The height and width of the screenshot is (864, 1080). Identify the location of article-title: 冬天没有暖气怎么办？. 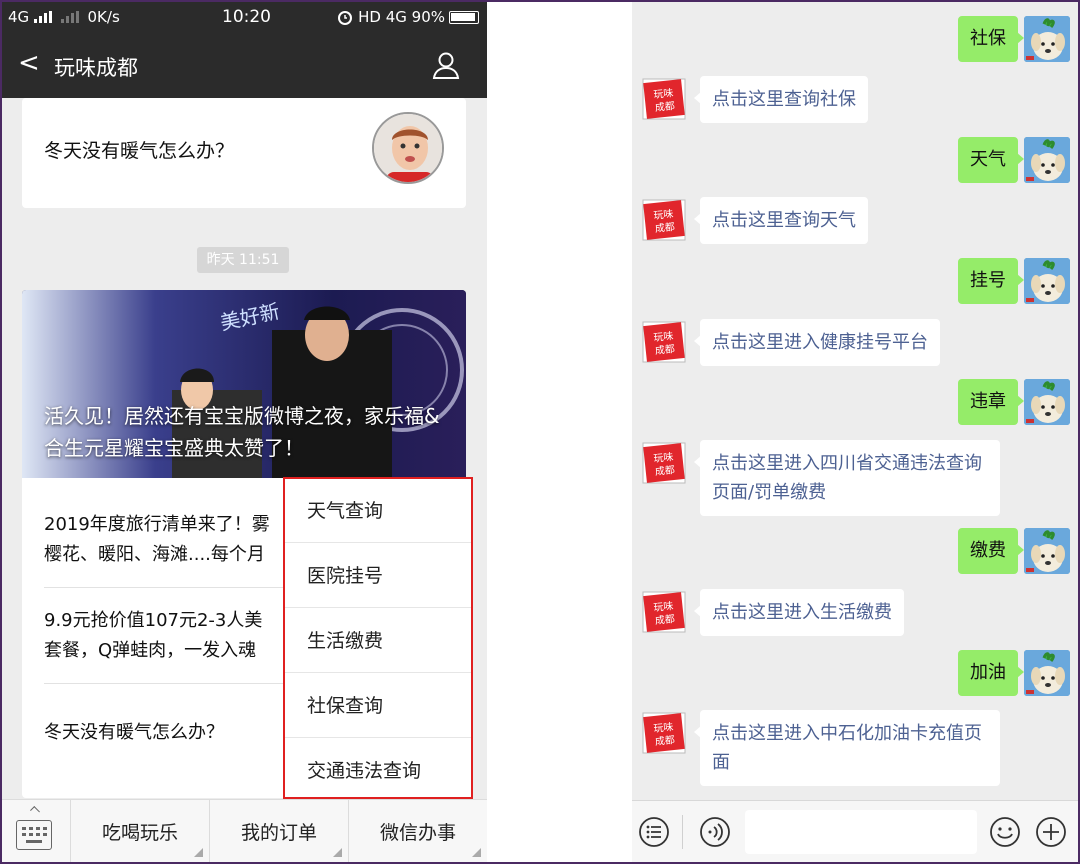
(139, 151).